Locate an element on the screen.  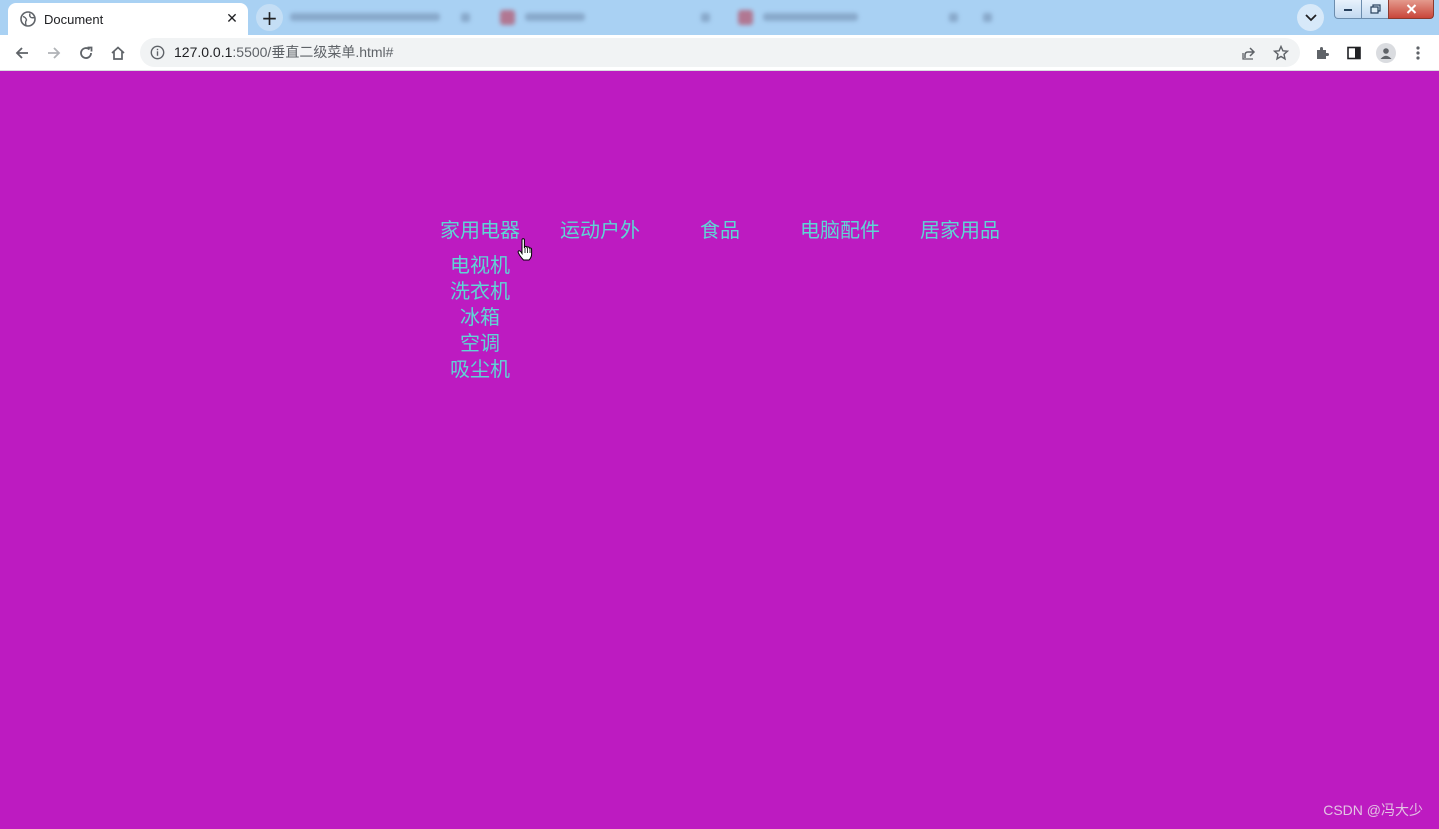
menu-item-outdoor: 运动户外 is located at coordinates (600, 299).